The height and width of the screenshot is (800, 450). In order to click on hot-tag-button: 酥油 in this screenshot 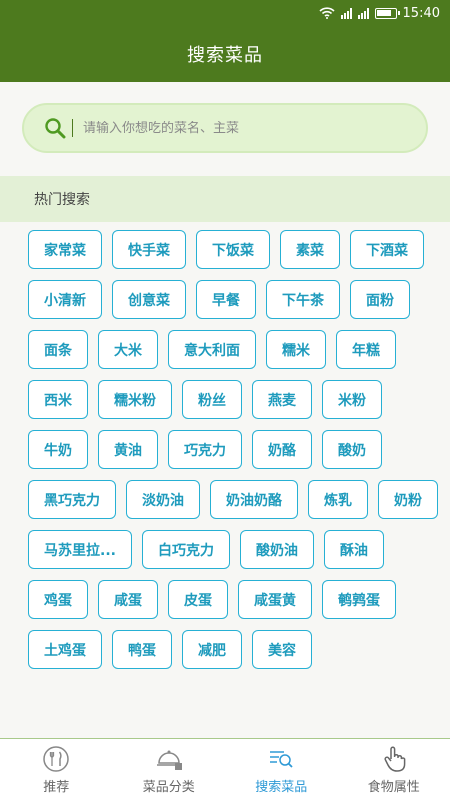, I will do `click(353, 549)`.